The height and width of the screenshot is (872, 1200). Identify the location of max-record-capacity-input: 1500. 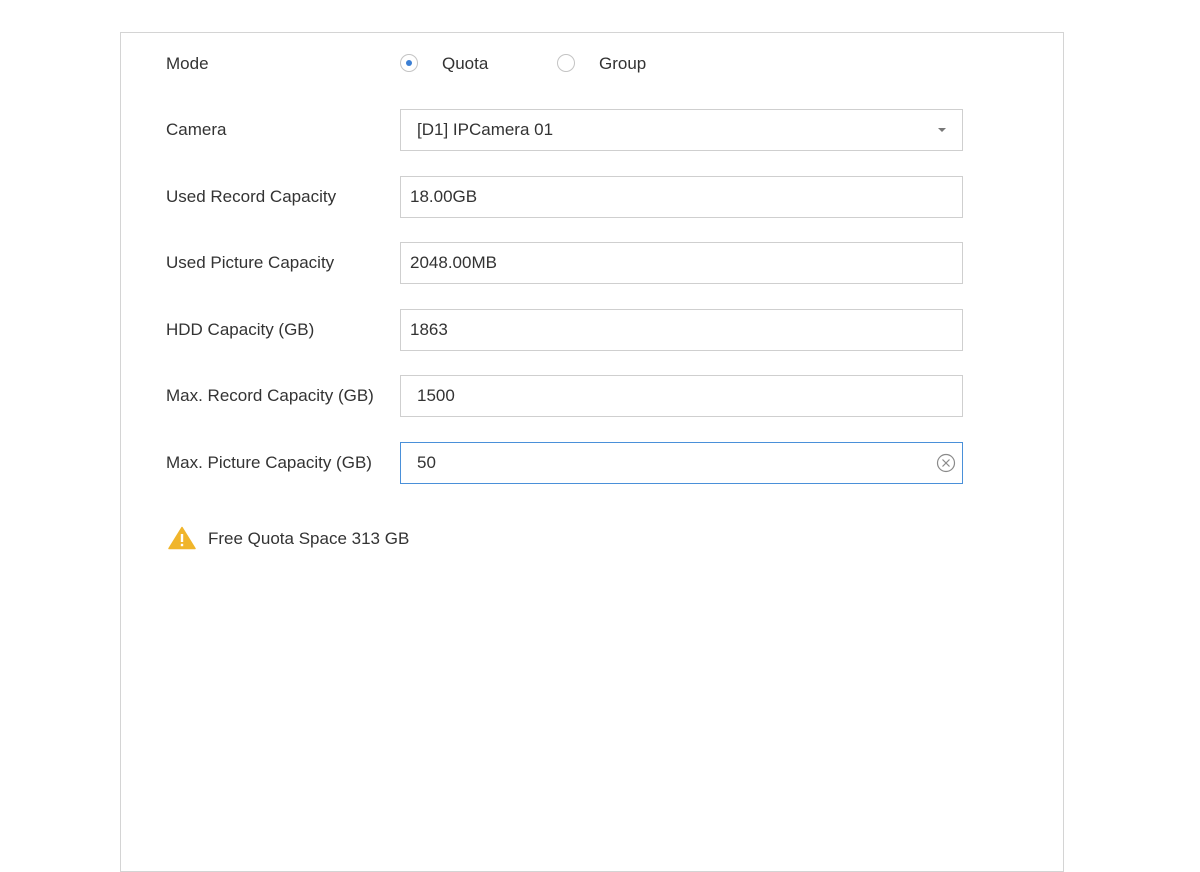
(681, 396).